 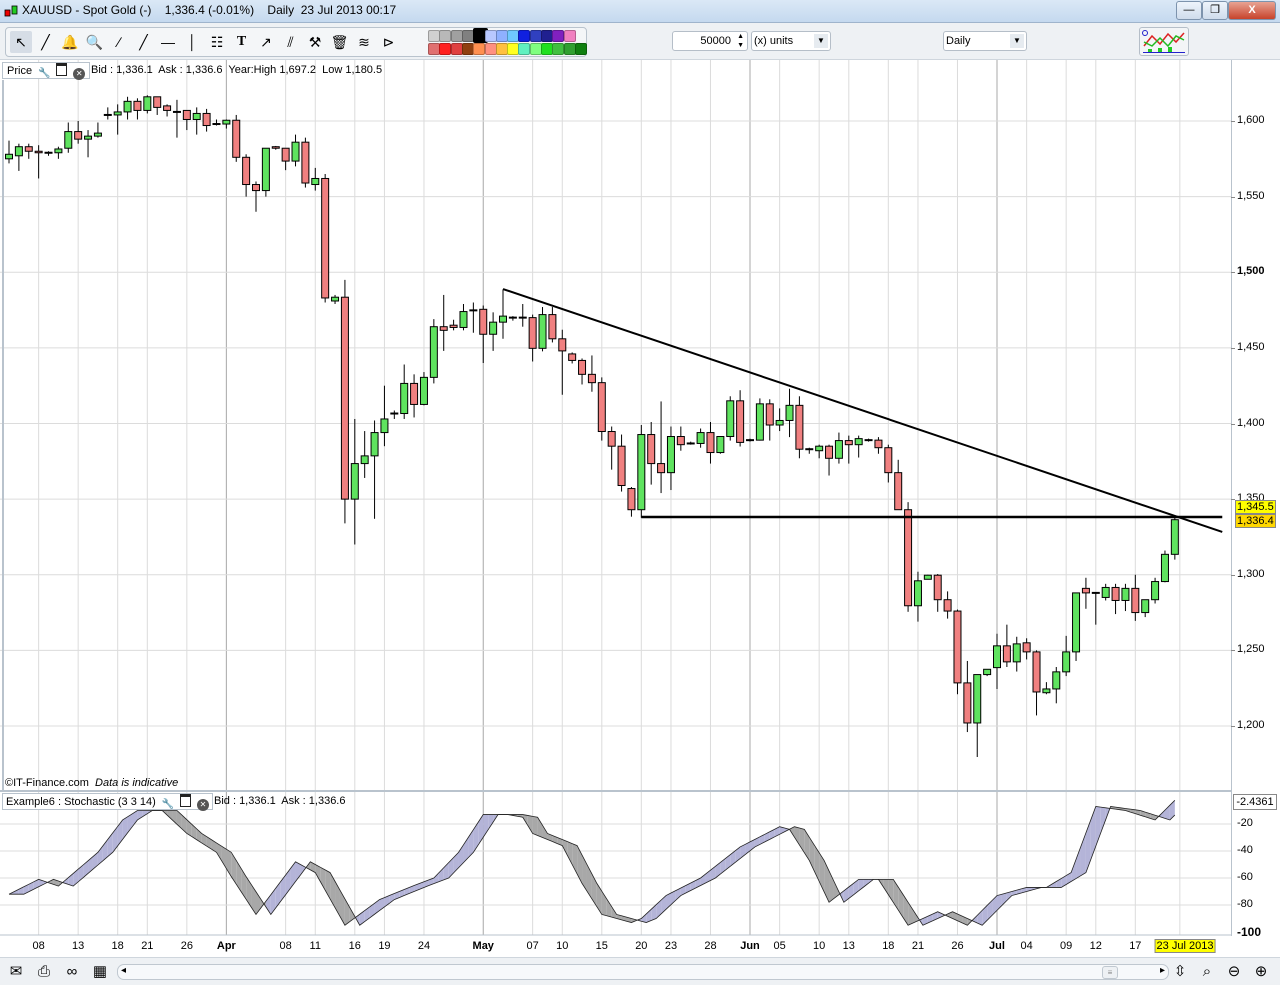 I want to click on link-icon: ∞, so click(x=72, y=972).